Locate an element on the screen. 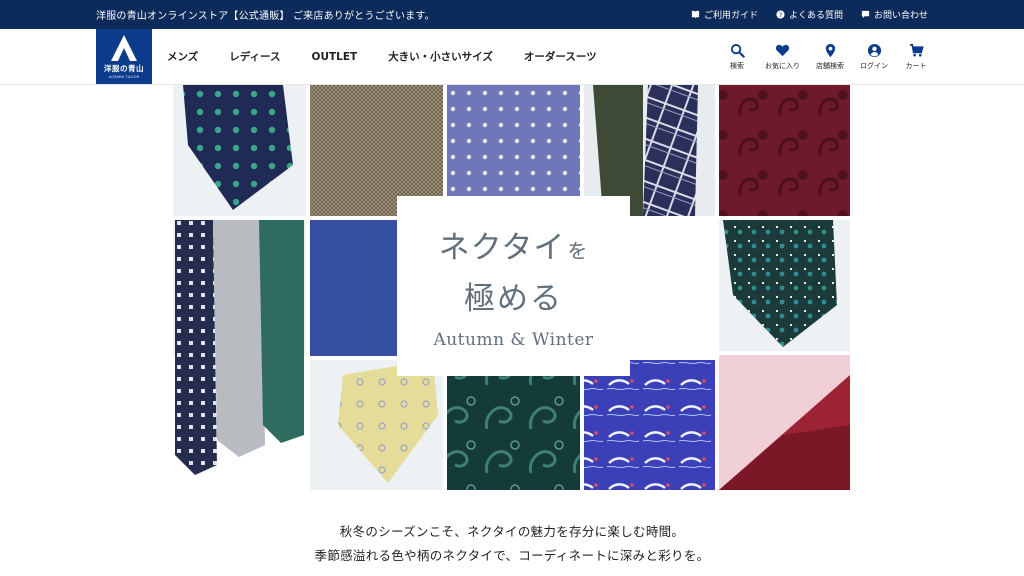 Image resolution: width=1024 pixels, height=576 pixels. login-label: ログイン is located at coordinates (874, 65).